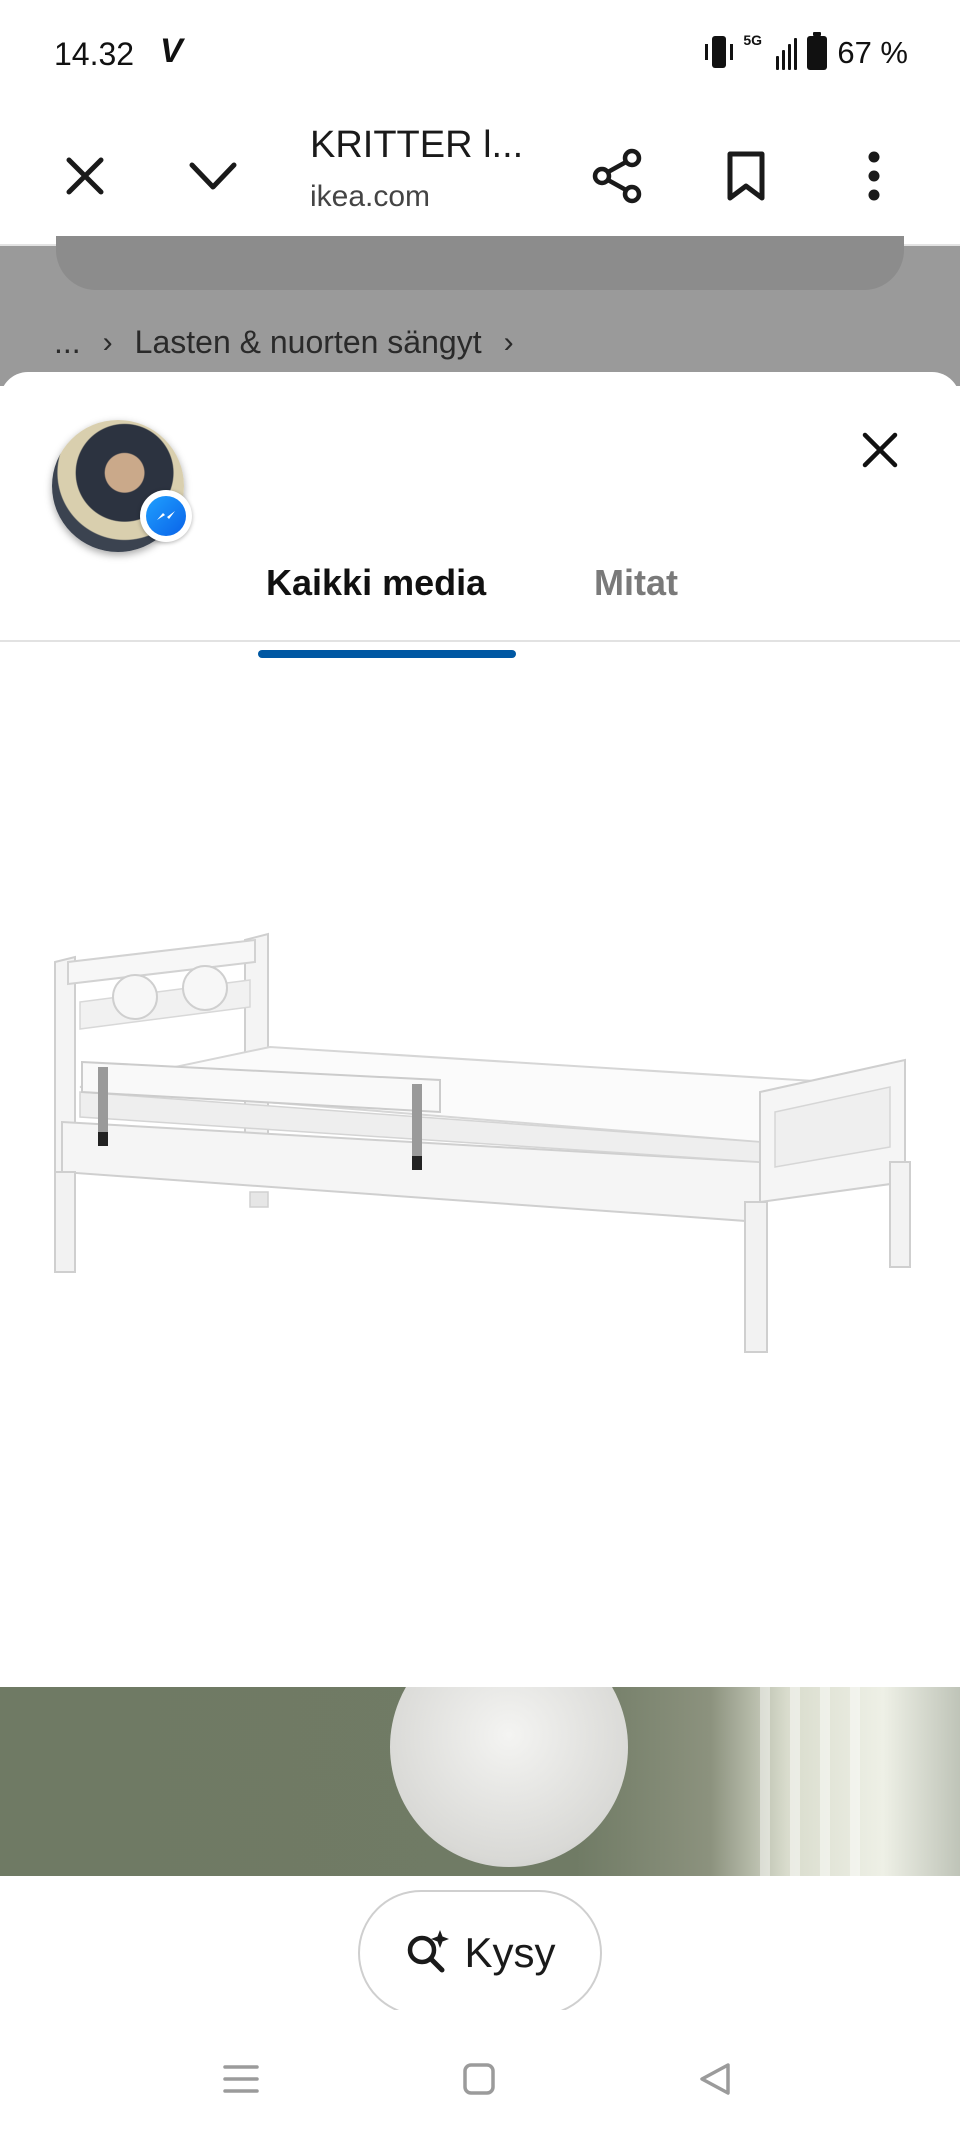 This screenshot has height=2133, width=960. I want to click on background-search-bar, so click(480, 263).